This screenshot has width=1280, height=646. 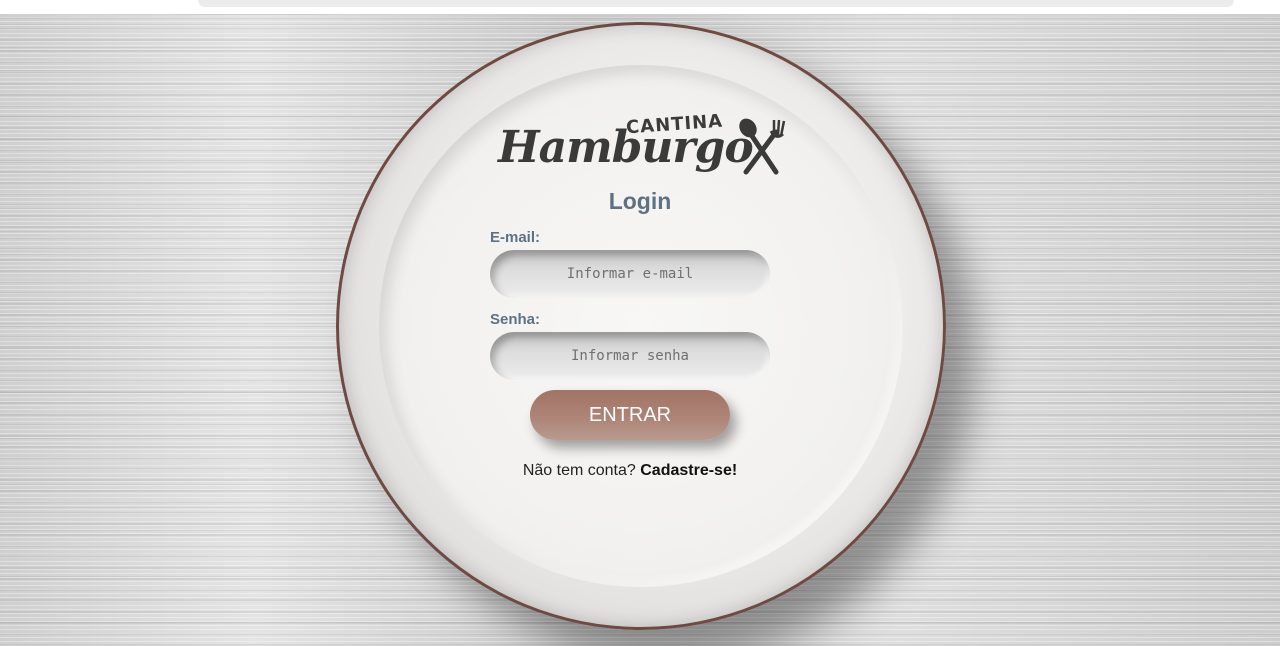 I want to click on email-input, so click(x=630, y=274).